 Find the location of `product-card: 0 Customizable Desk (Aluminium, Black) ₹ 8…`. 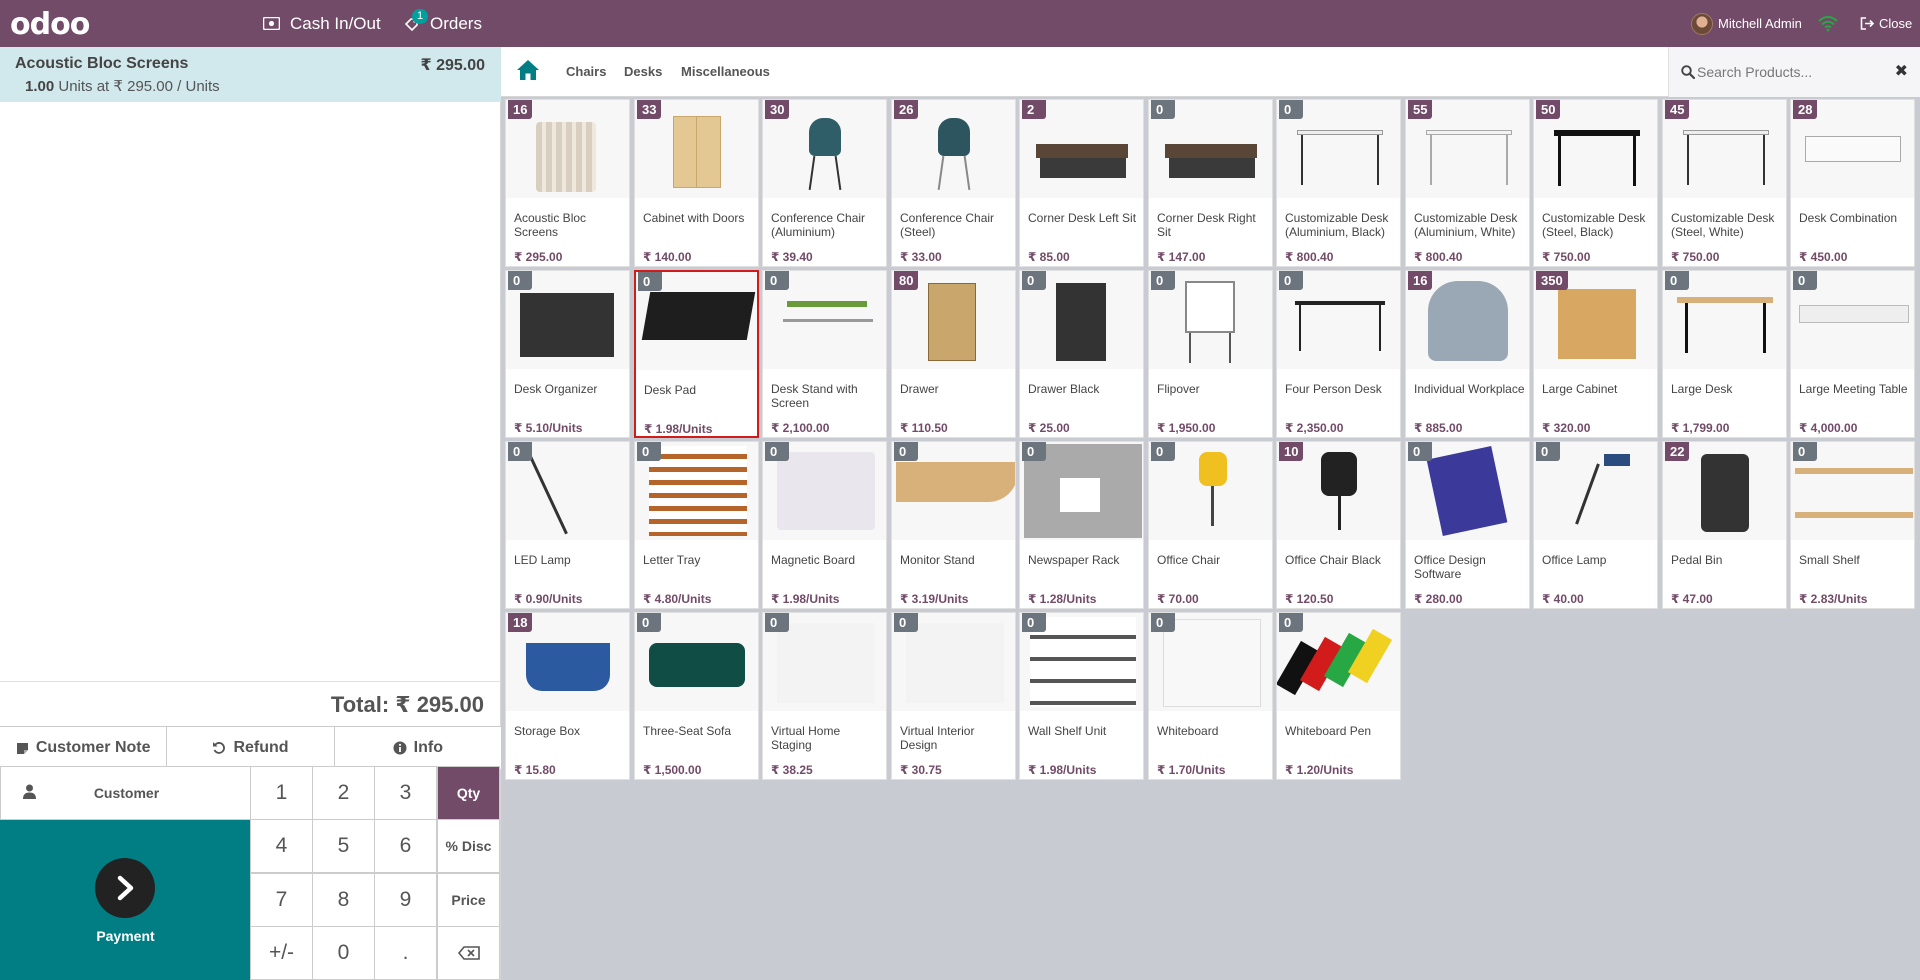

product-card: 0 Customizable Desk (Aluminium, Black) ₹ 8… is located at coordinates (1338, 183).